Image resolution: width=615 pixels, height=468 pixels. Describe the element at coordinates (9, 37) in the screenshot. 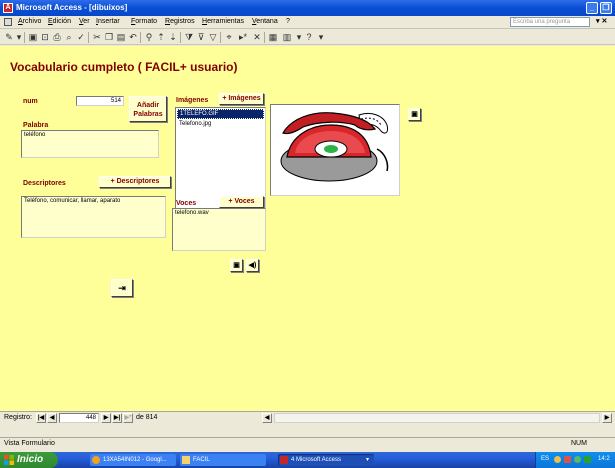

I see `view-icon: ✎` at that location.